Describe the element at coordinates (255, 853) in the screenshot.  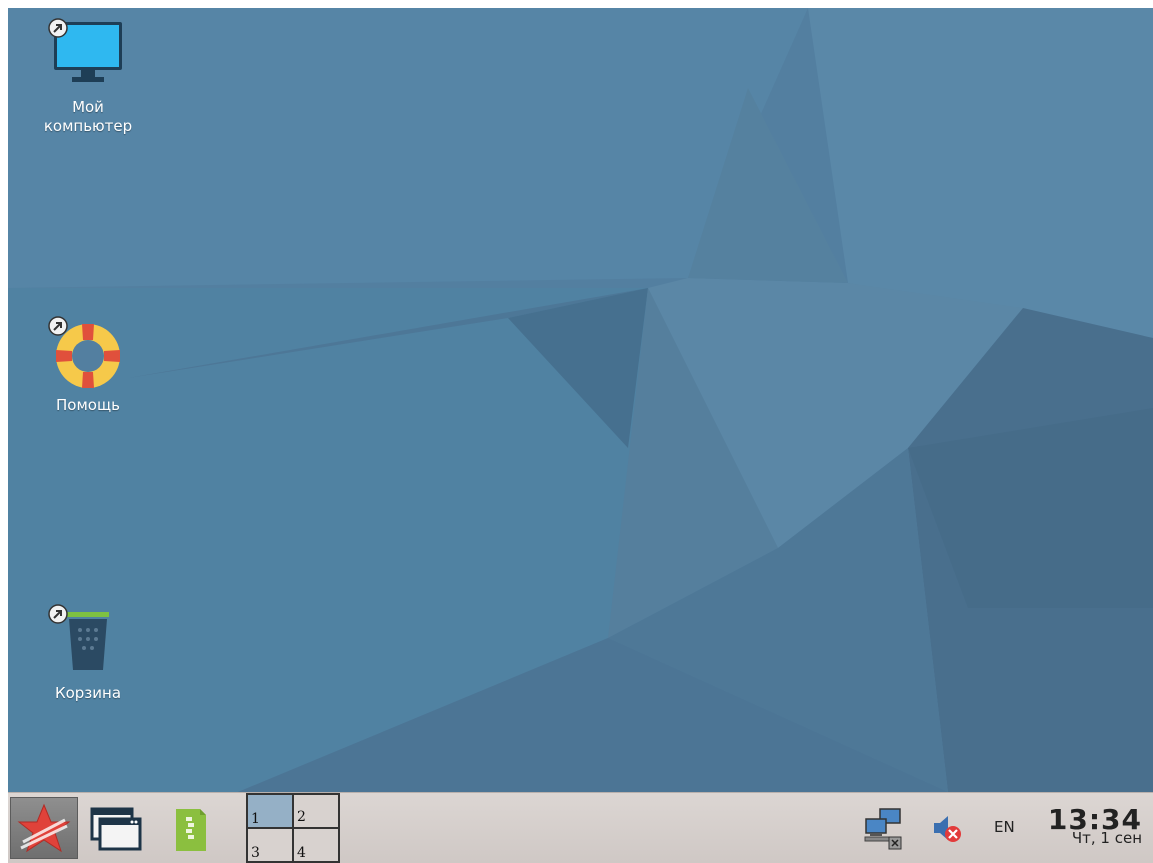
I see `workspace-label: 3` at that location.